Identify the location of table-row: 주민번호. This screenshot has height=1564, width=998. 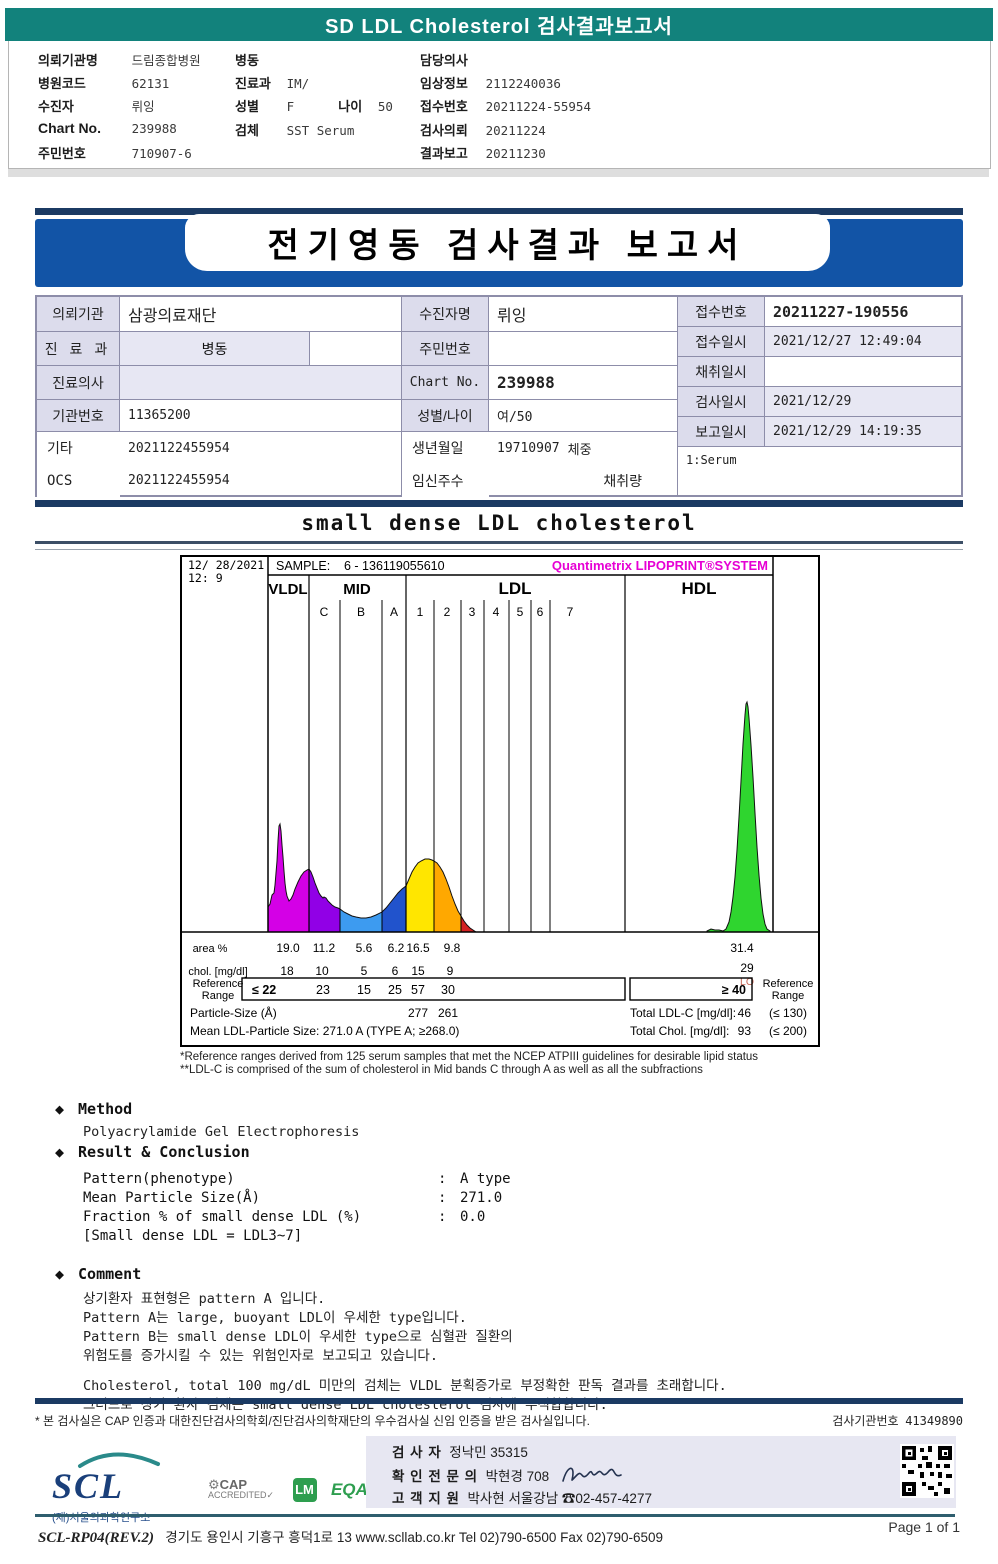
(539, 348).